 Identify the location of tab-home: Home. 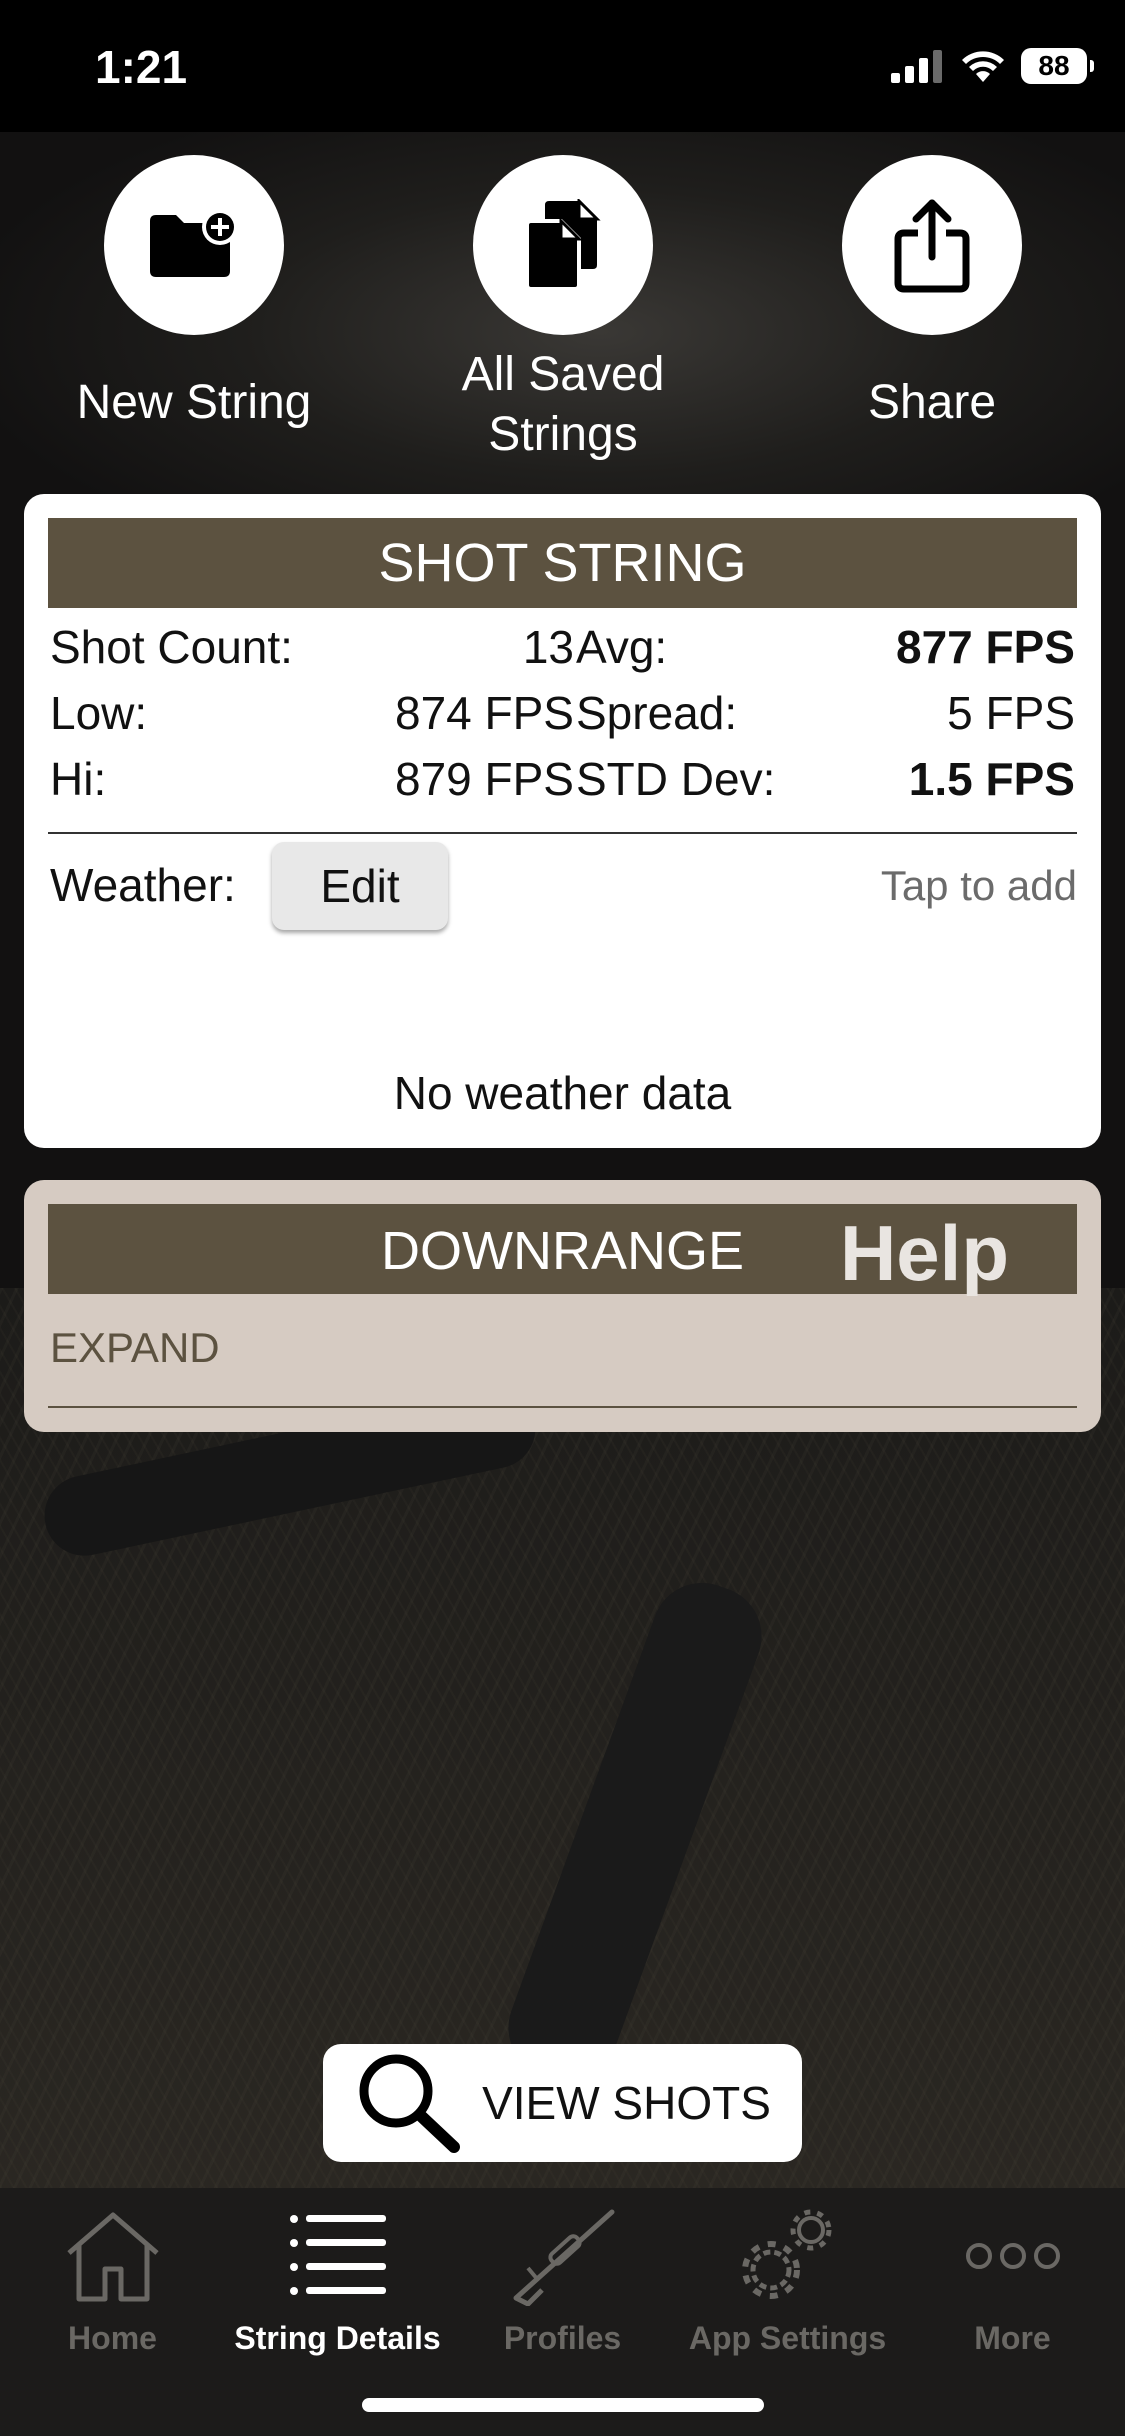
(112, 2278).